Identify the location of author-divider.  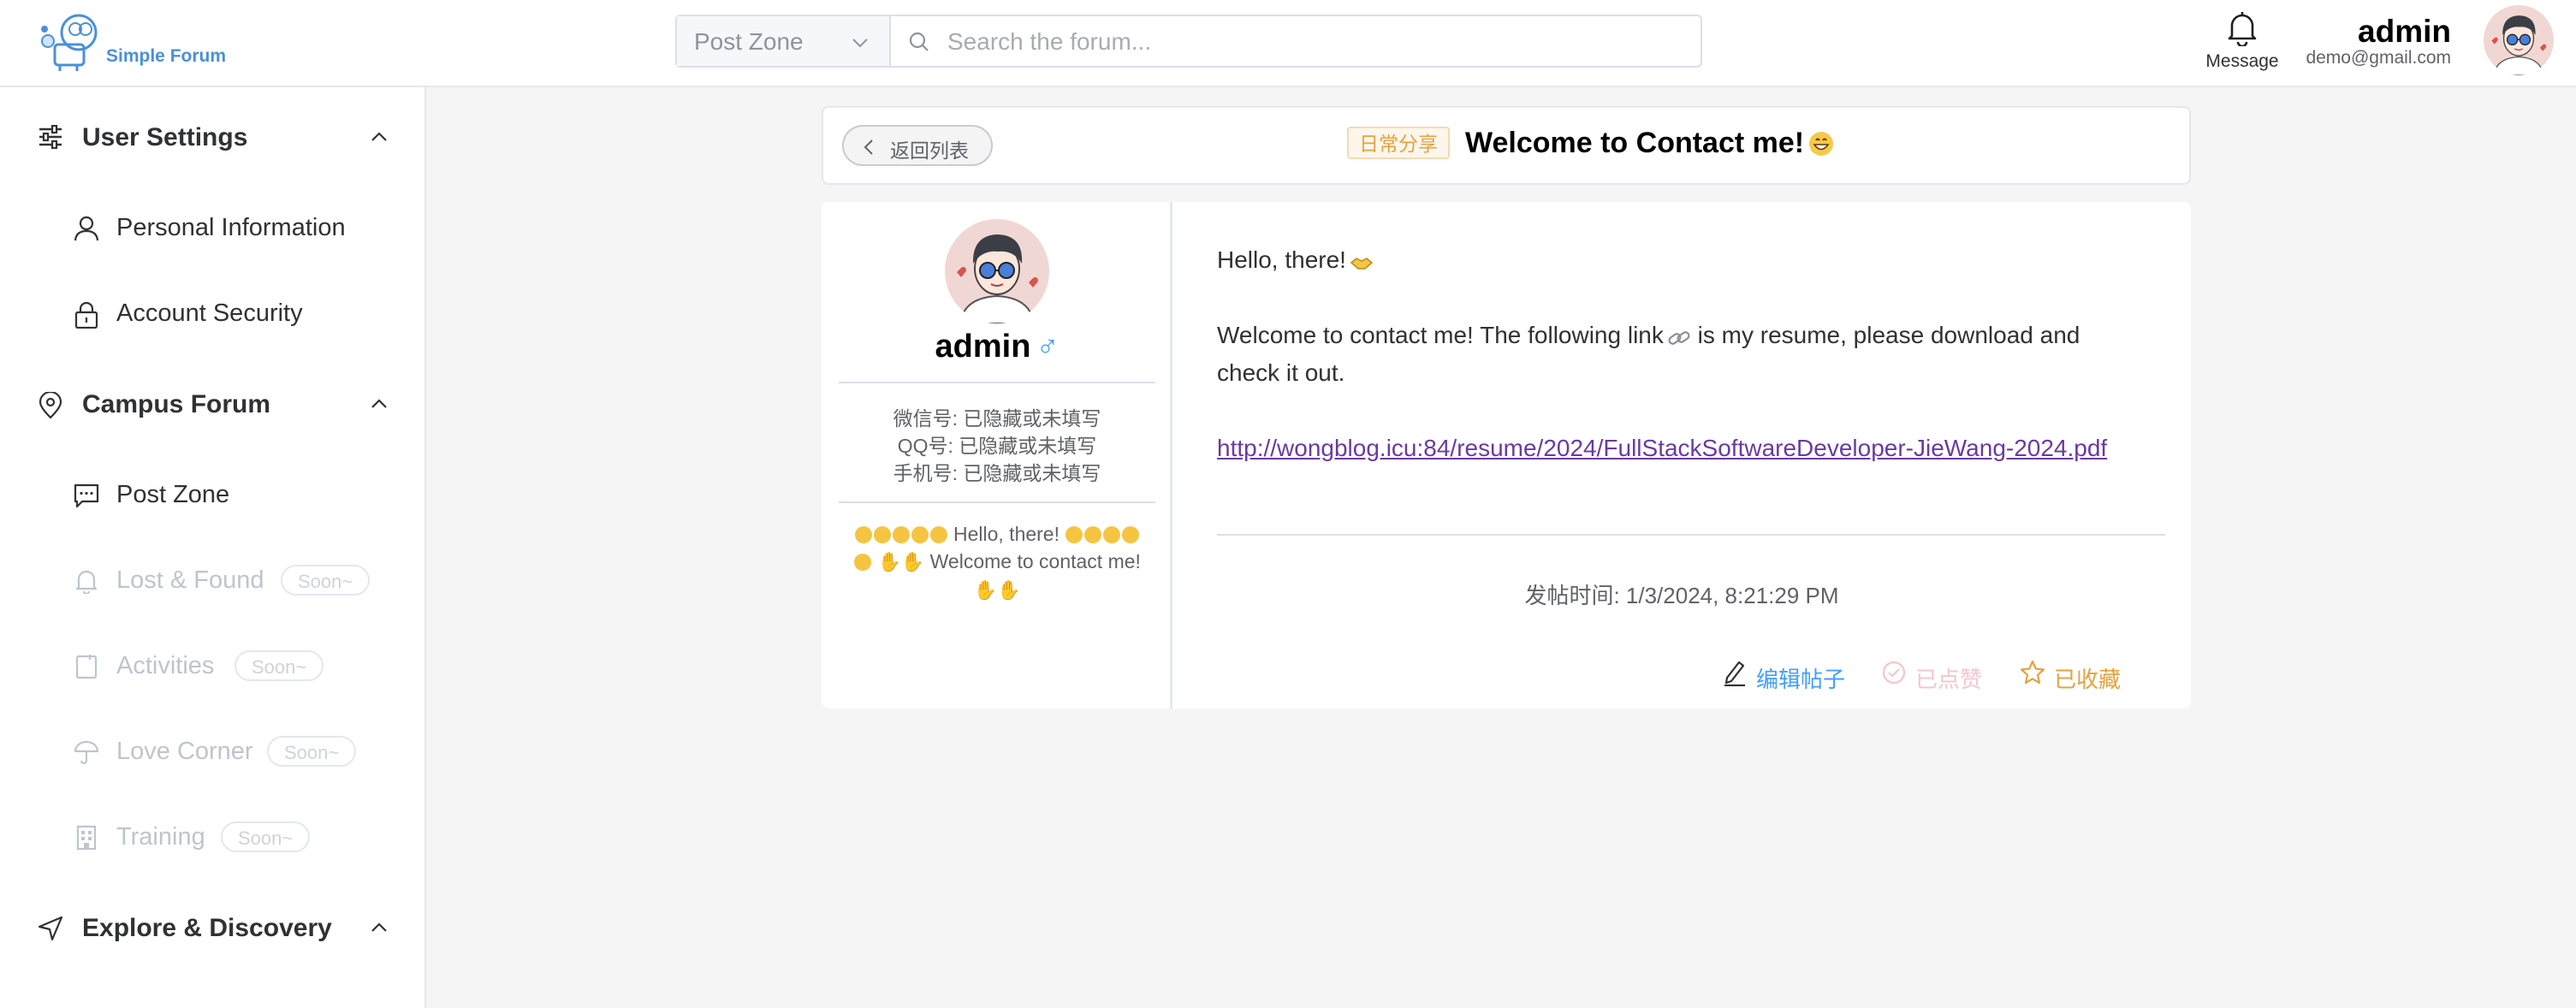
(997, 382).